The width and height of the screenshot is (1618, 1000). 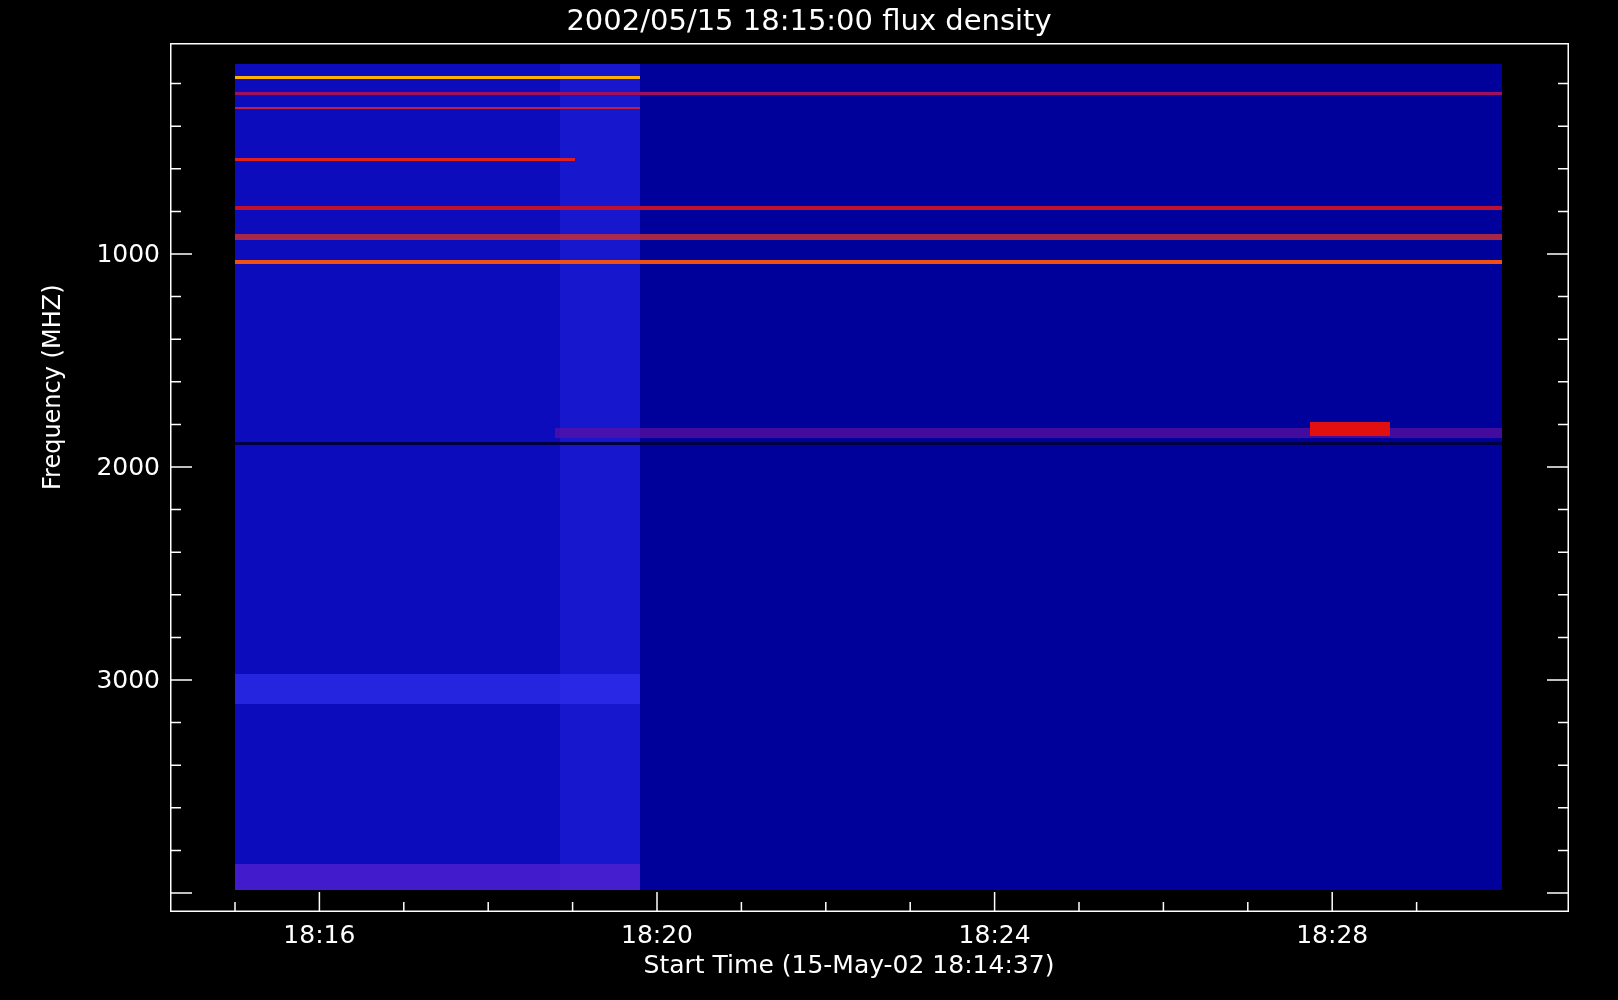 I want to click on x-axis-label: Start Time (15-May-02 18:14:37), so click(x=849, y=965).